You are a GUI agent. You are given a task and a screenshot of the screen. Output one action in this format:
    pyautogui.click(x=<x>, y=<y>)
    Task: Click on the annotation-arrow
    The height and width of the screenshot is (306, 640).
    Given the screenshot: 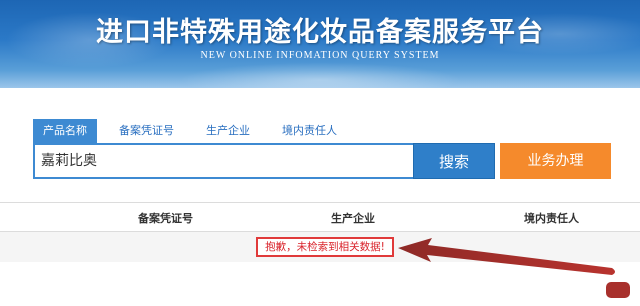 What is the action you would take?
    pyautogui.click(x=514, y=268)
    